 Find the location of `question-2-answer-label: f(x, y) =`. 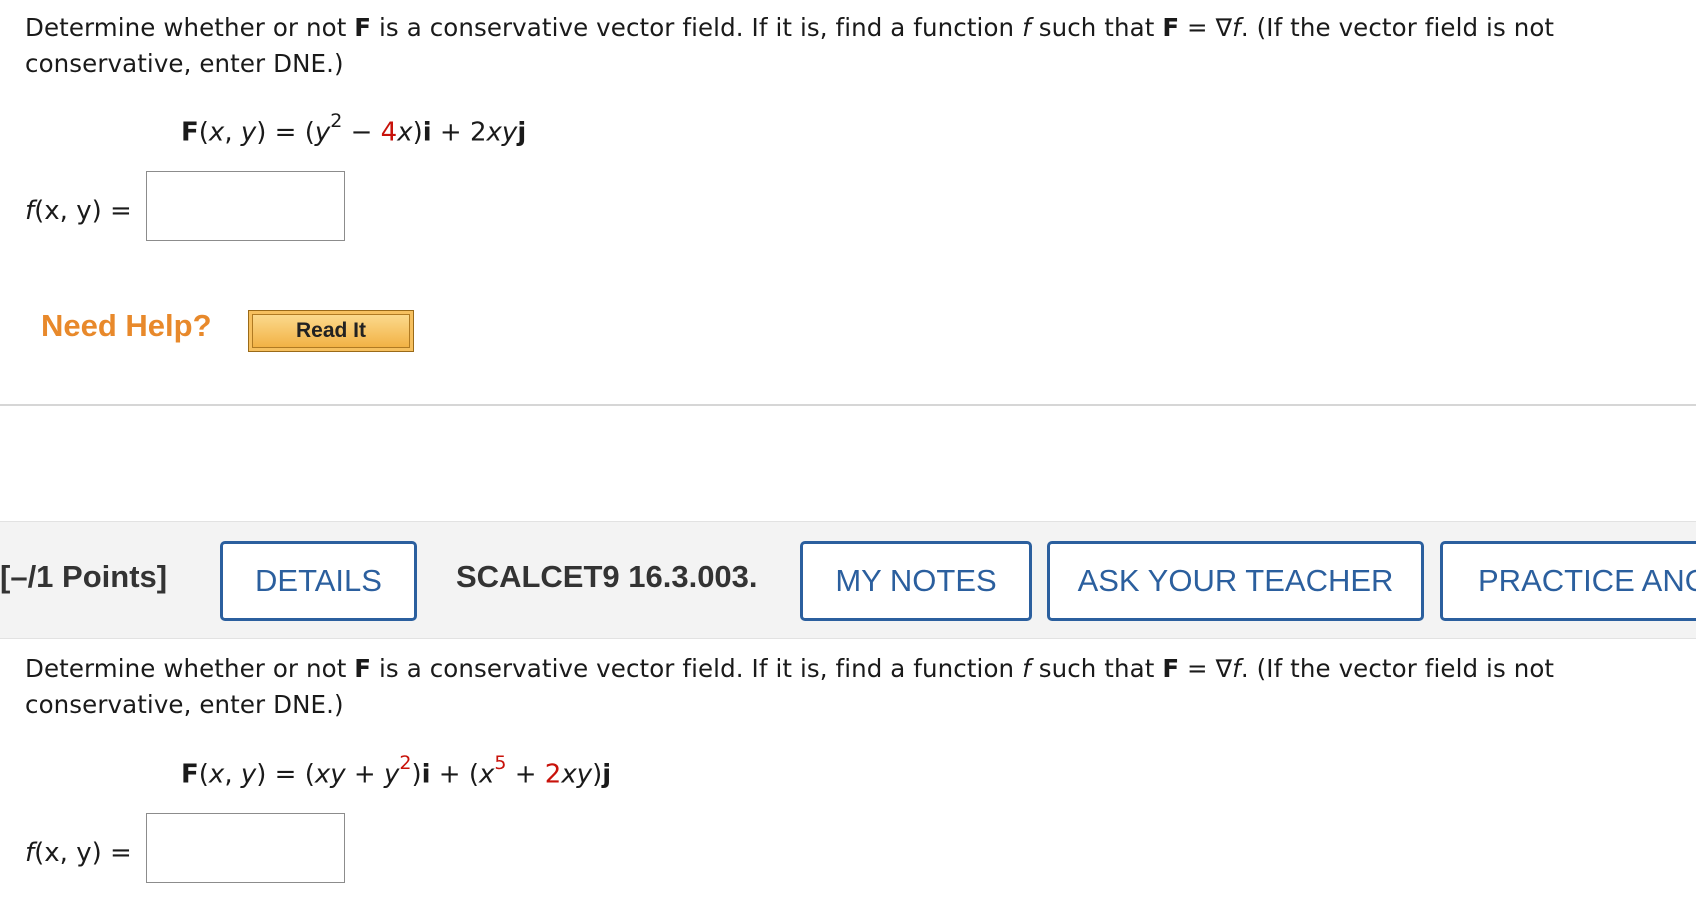

question-2-answer-label: f(x, y) = is located at coordinates (78, 853).